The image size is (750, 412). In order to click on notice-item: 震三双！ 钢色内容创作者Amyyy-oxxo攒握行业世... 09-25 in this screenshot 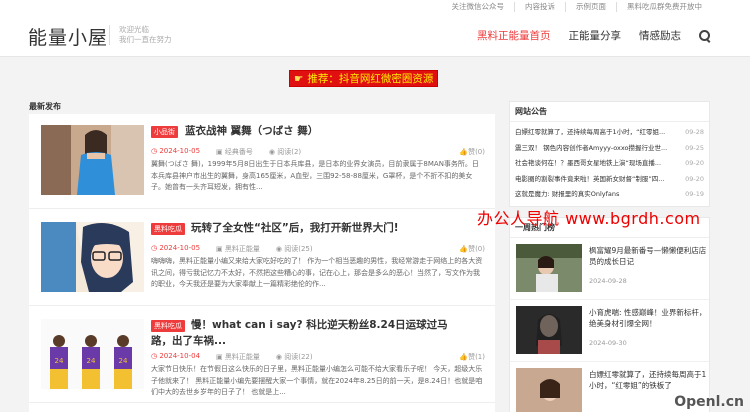, I will do `click(609, 149)`.